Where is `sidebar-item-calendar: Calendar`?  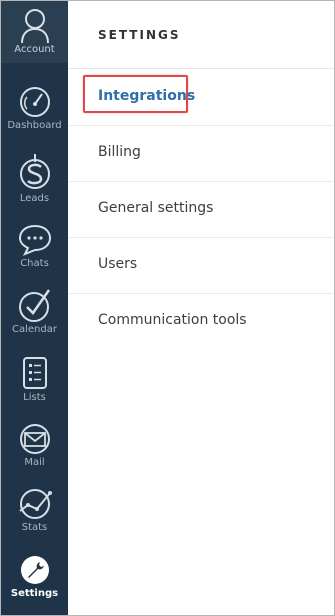
sidebar-item-calendar: Calendar is located at coordinates (34, 320).